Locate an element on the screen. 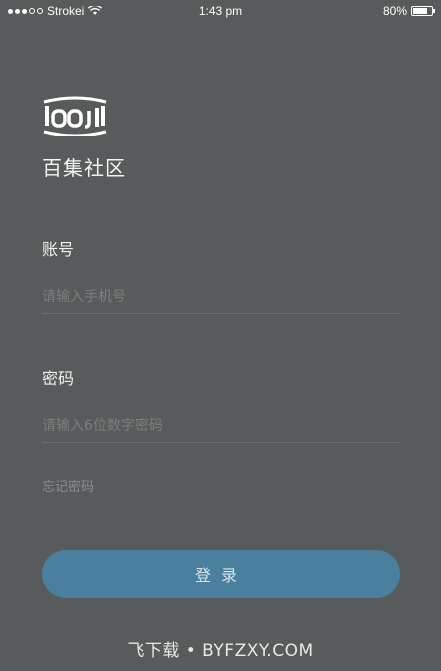 The height and width of the screenshot is (671, 441). status-bar: Strokei 1:43 pm 80% is located at coordinates (220, 11).